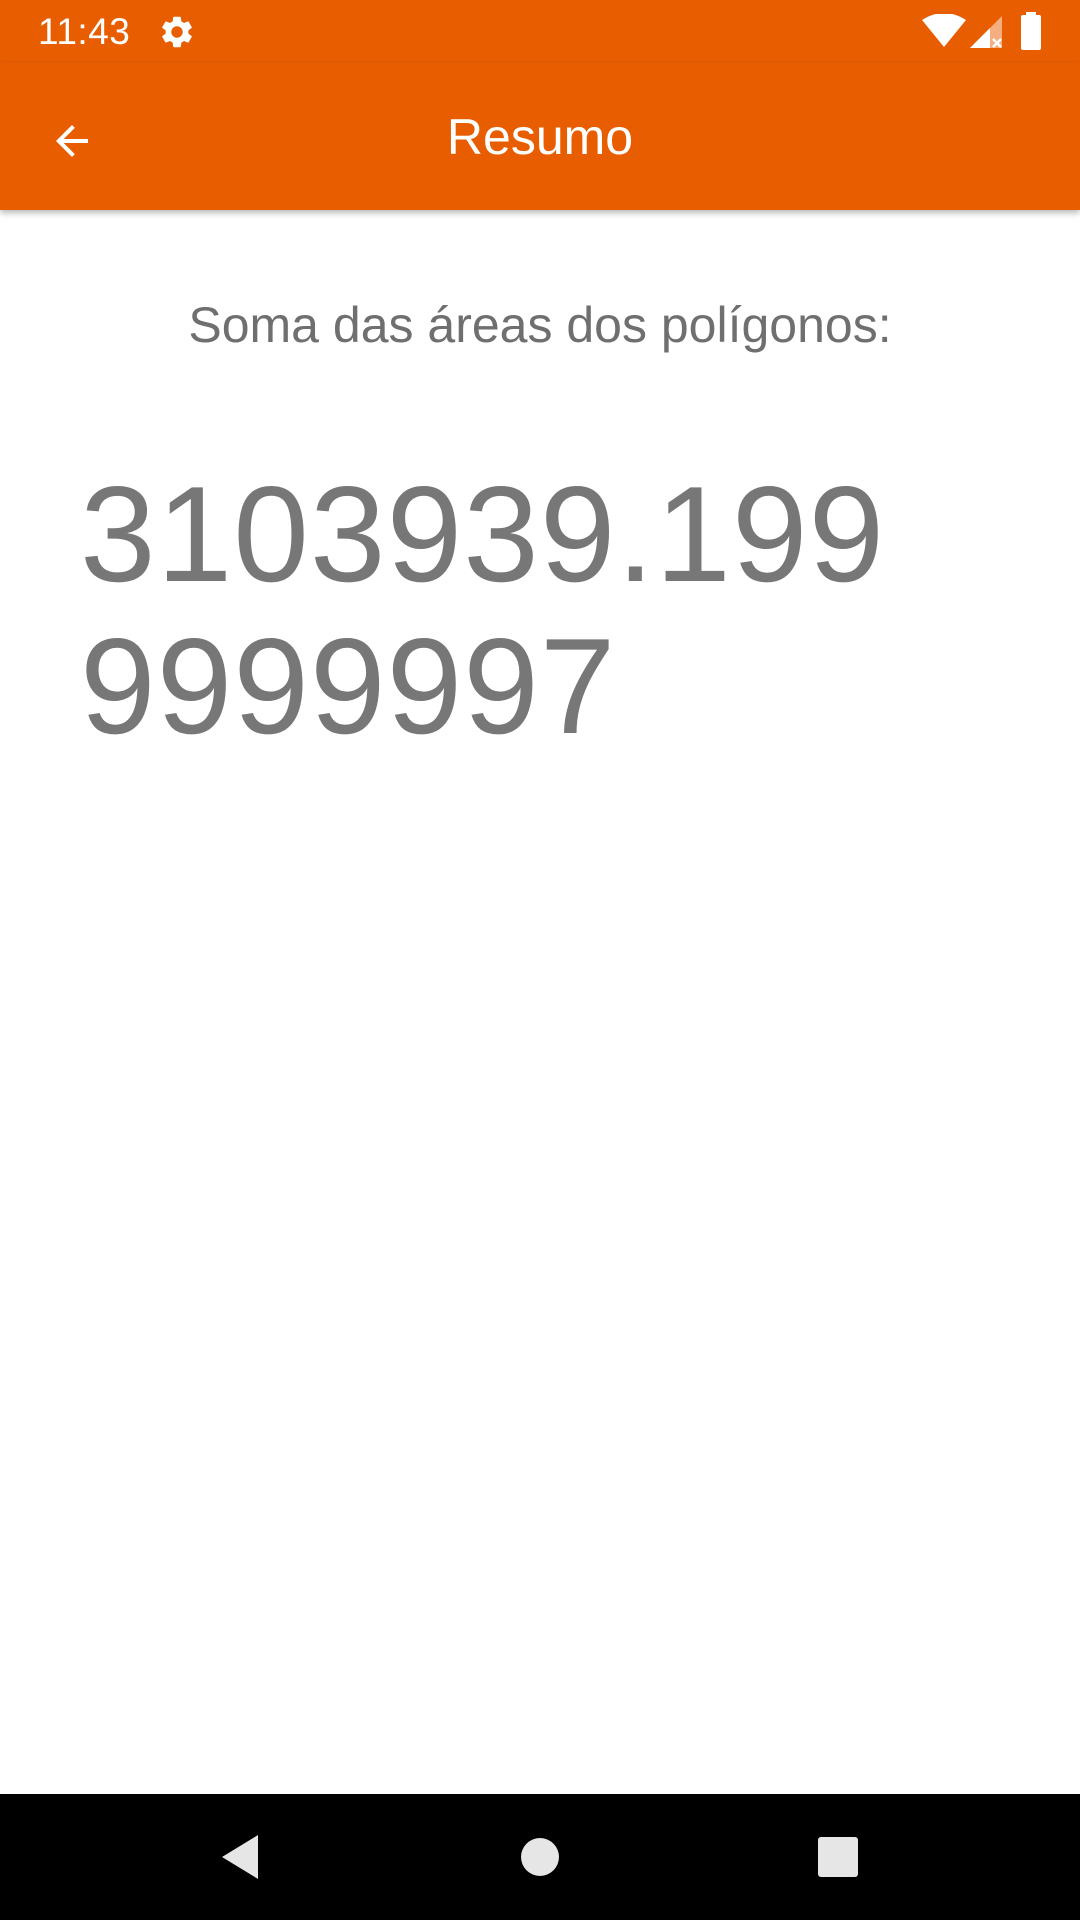  I want to click on nav-back-button, so click(240, 1857).